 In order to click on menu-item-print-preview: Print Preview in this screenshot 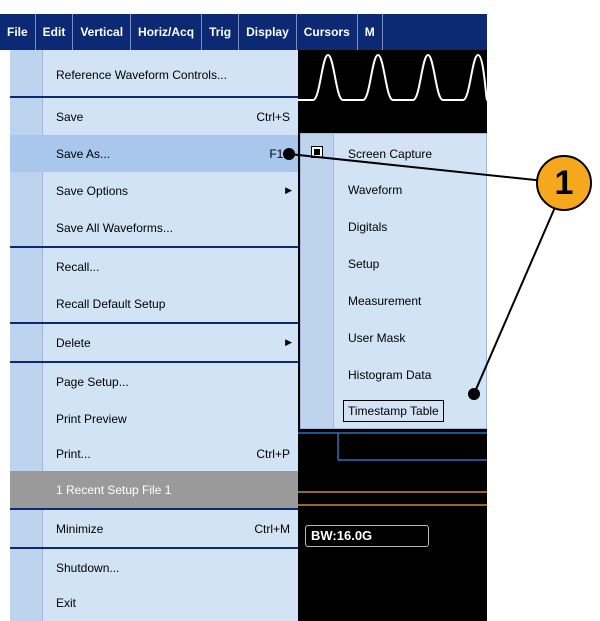, I will do `click(154, 418)`.